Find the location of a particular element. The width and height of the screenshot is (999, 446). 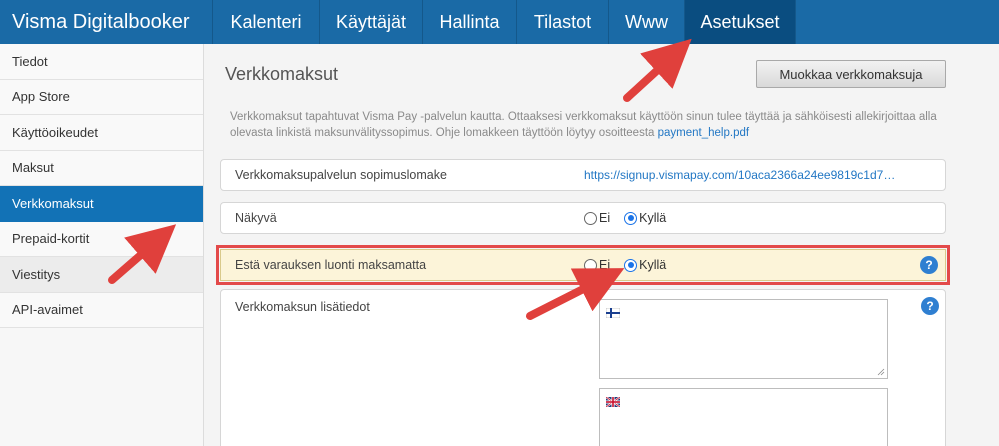

nav-tab-hallinta: Hallinta is located at coordinates (470, 22).